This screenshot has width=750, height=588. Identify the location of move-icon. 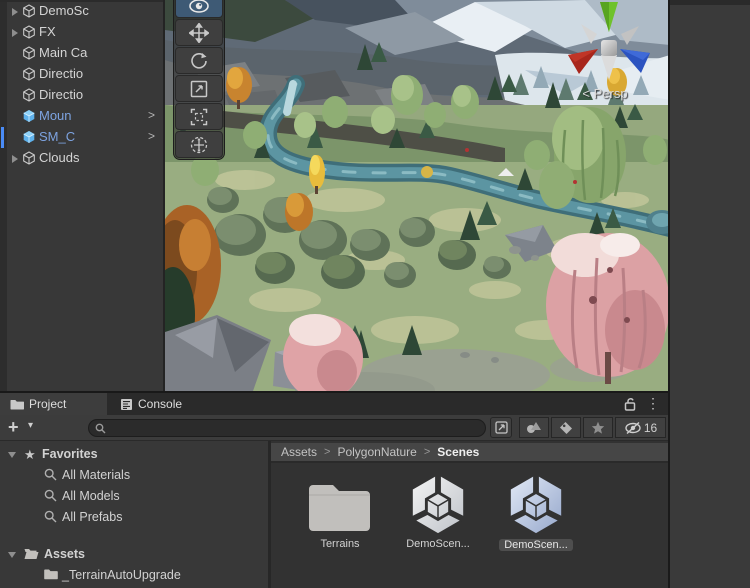
(199, 32).